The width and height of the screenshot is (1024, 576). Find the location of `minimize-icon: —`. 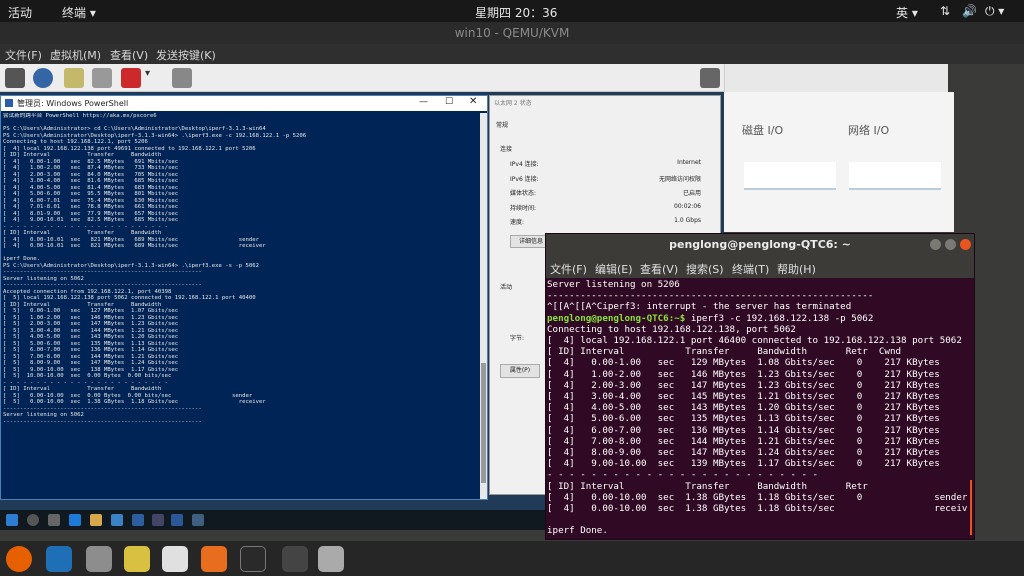

minimize-icon: — is located at coordinates (423, 102).